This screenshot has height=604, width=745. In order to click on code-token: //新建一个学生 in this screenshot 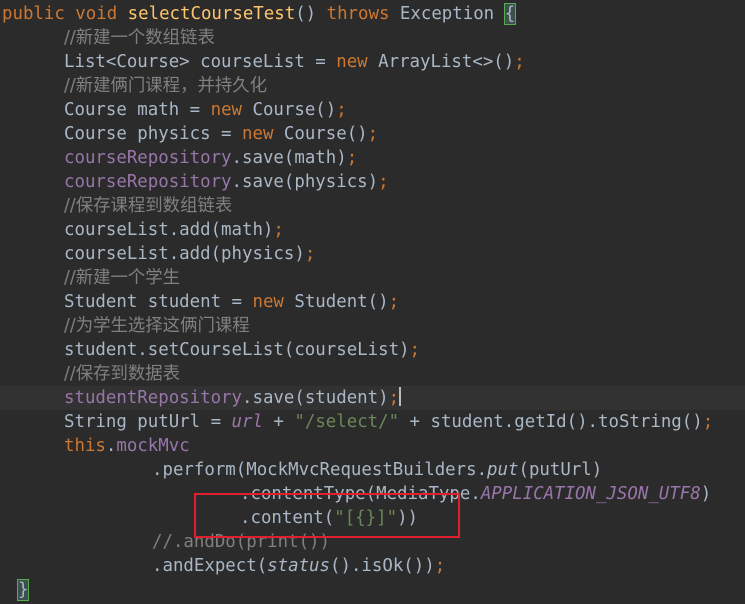, I will do `click(122, 278)`.